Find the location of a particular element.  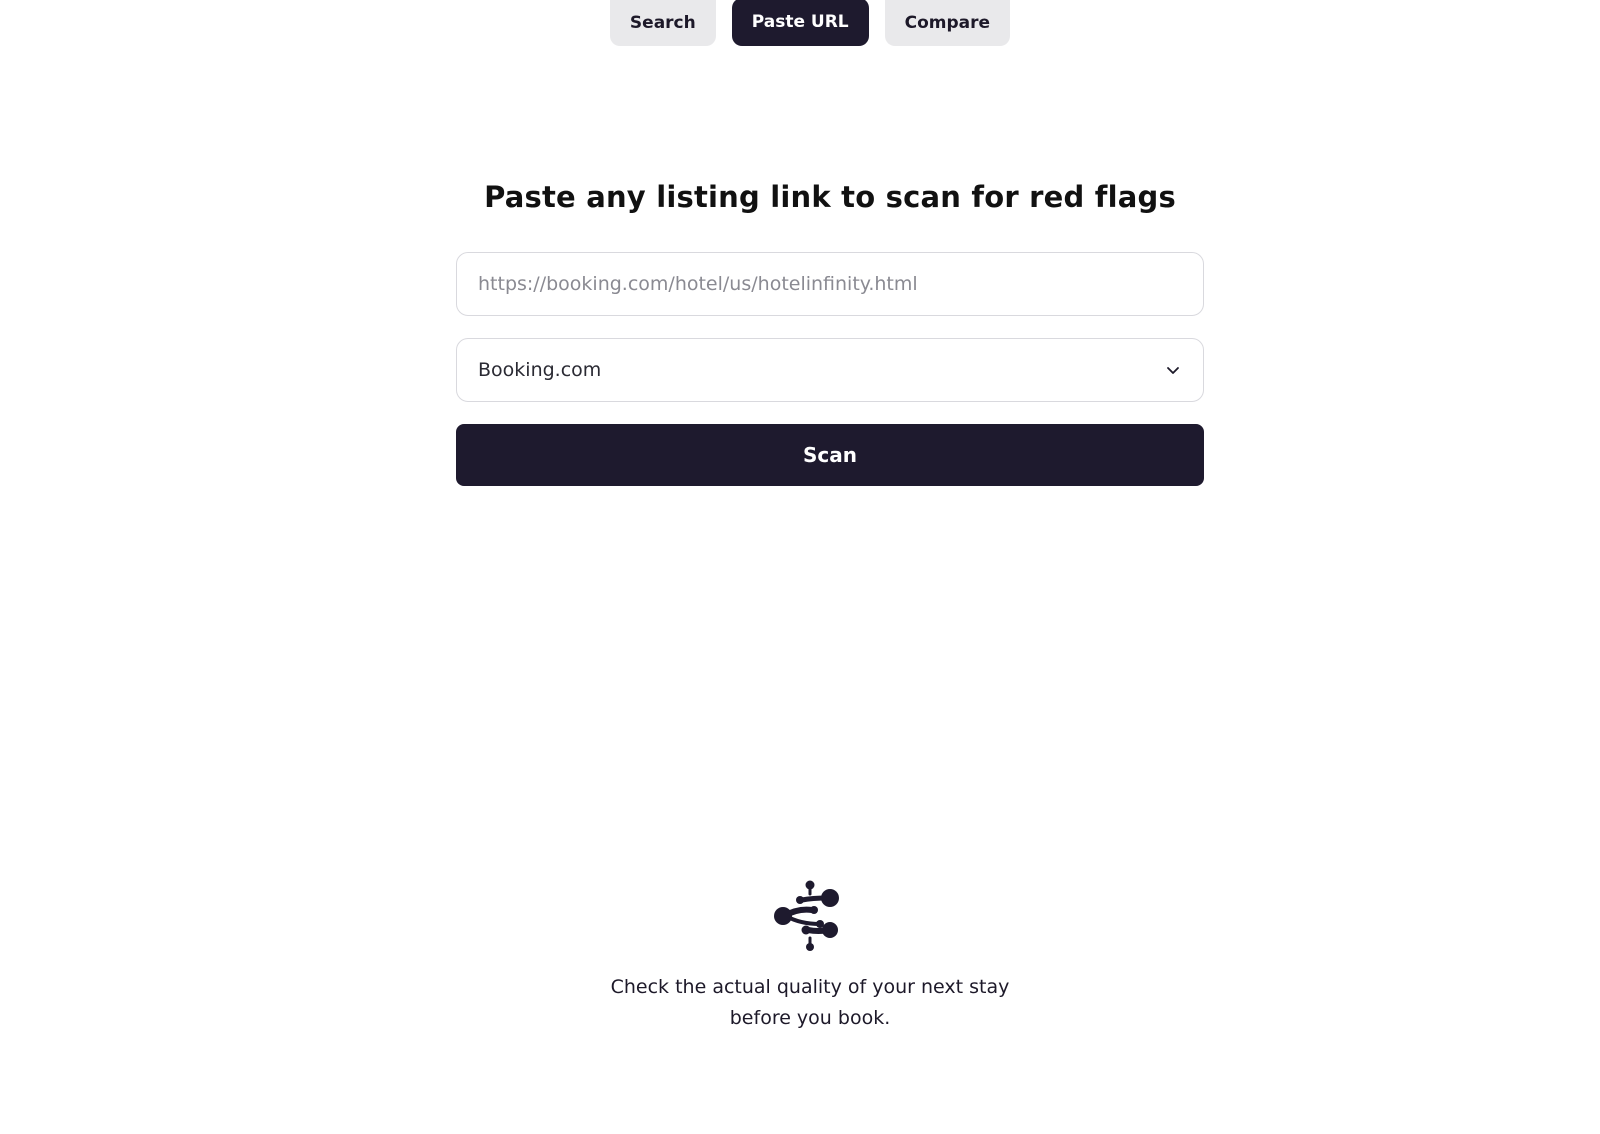

chevron-down-icon is located at coordinates (1173, 370).